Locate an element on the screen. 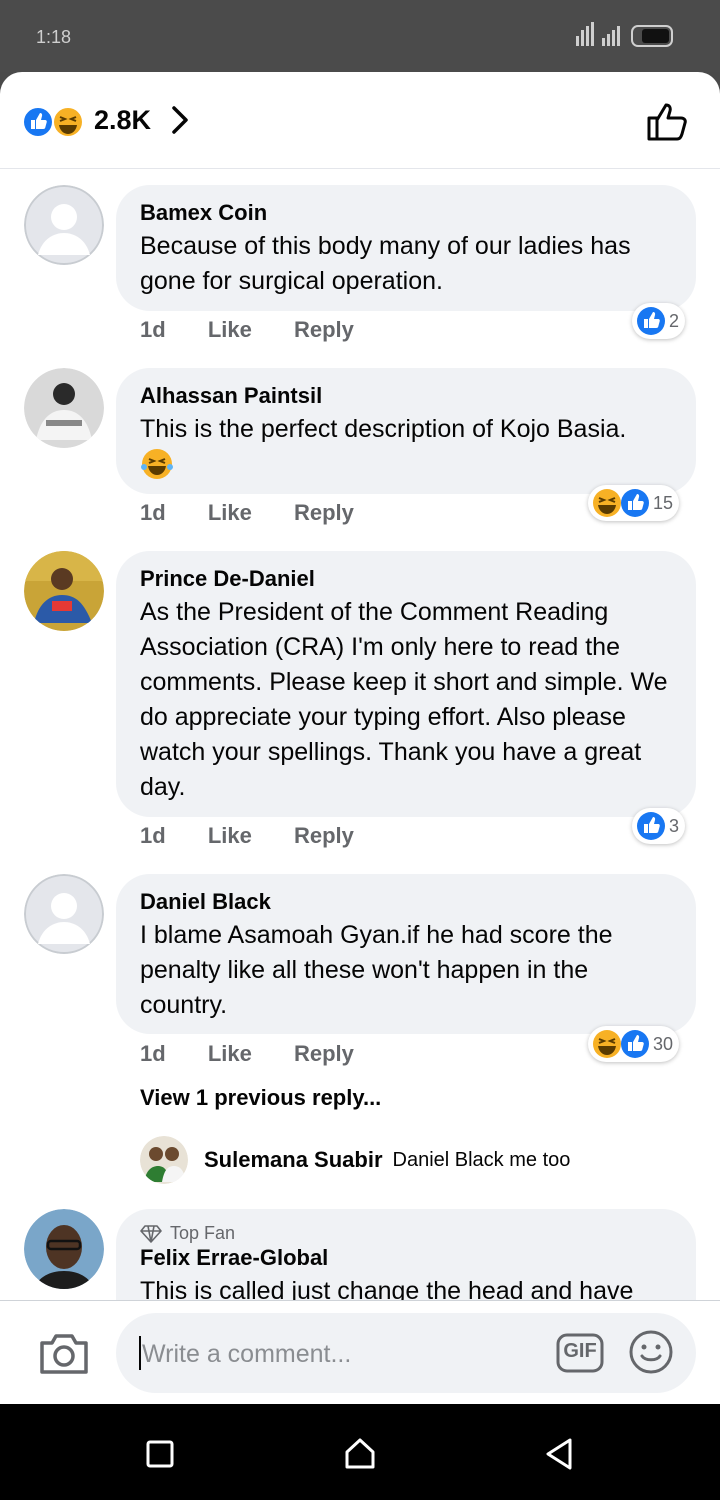 This screenshot has width=720, height=1500. comment-author: Bamex Coin is located at coordinates (406, 213).